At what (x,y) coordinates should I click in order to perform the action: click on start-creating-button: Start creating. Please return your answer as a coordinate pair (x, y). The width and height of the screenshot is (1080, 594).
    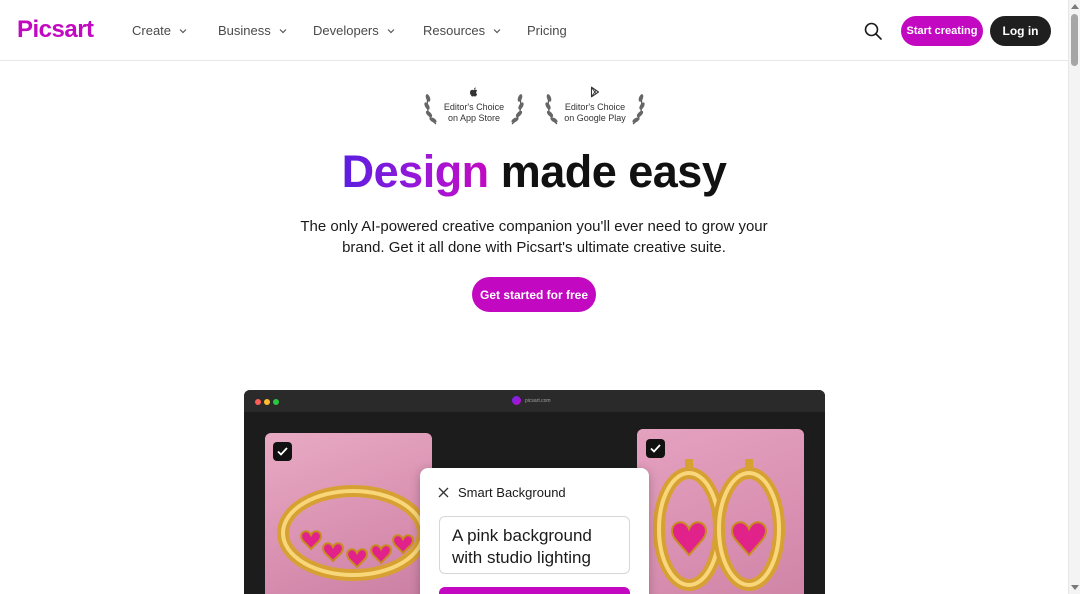
    Looking at the image, I should click on (942, 31).